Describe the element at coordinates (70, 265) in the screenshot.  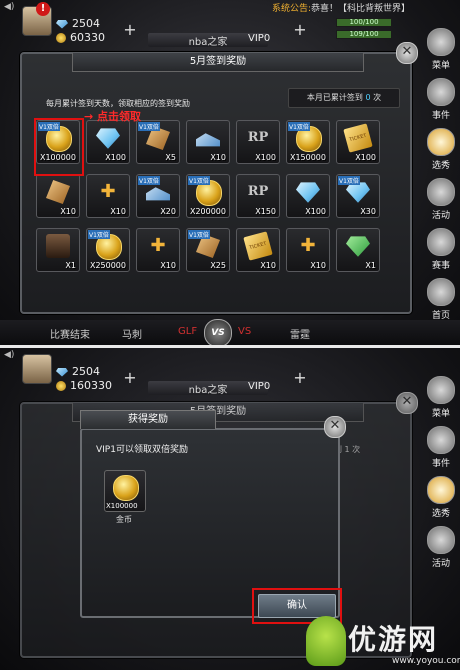
I see `reward-qty: X1` at that location.